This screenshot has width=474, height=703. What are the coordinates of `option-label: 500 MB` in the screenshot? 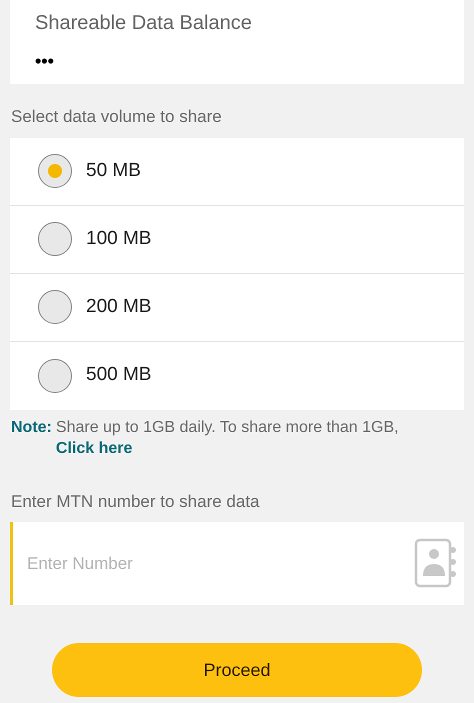 It's located at (119, 375).